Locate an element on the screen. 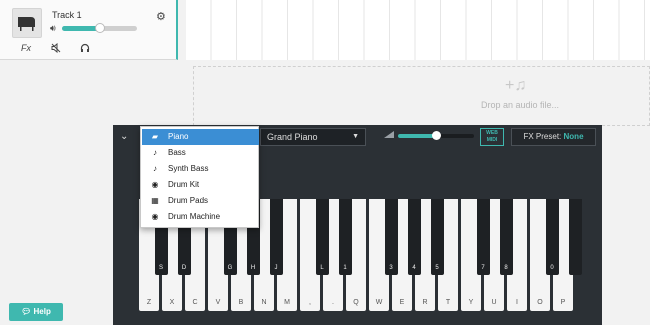  white-key-label: W is located at coordinates (379, 302).